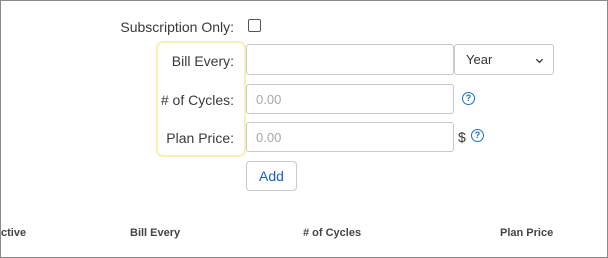 The width and height of the screenshot is (608, 258). What do you see at coordinates (462, 137) in the screenshot?
I see `currency-symbol: $` at bounding box center [462, 137].